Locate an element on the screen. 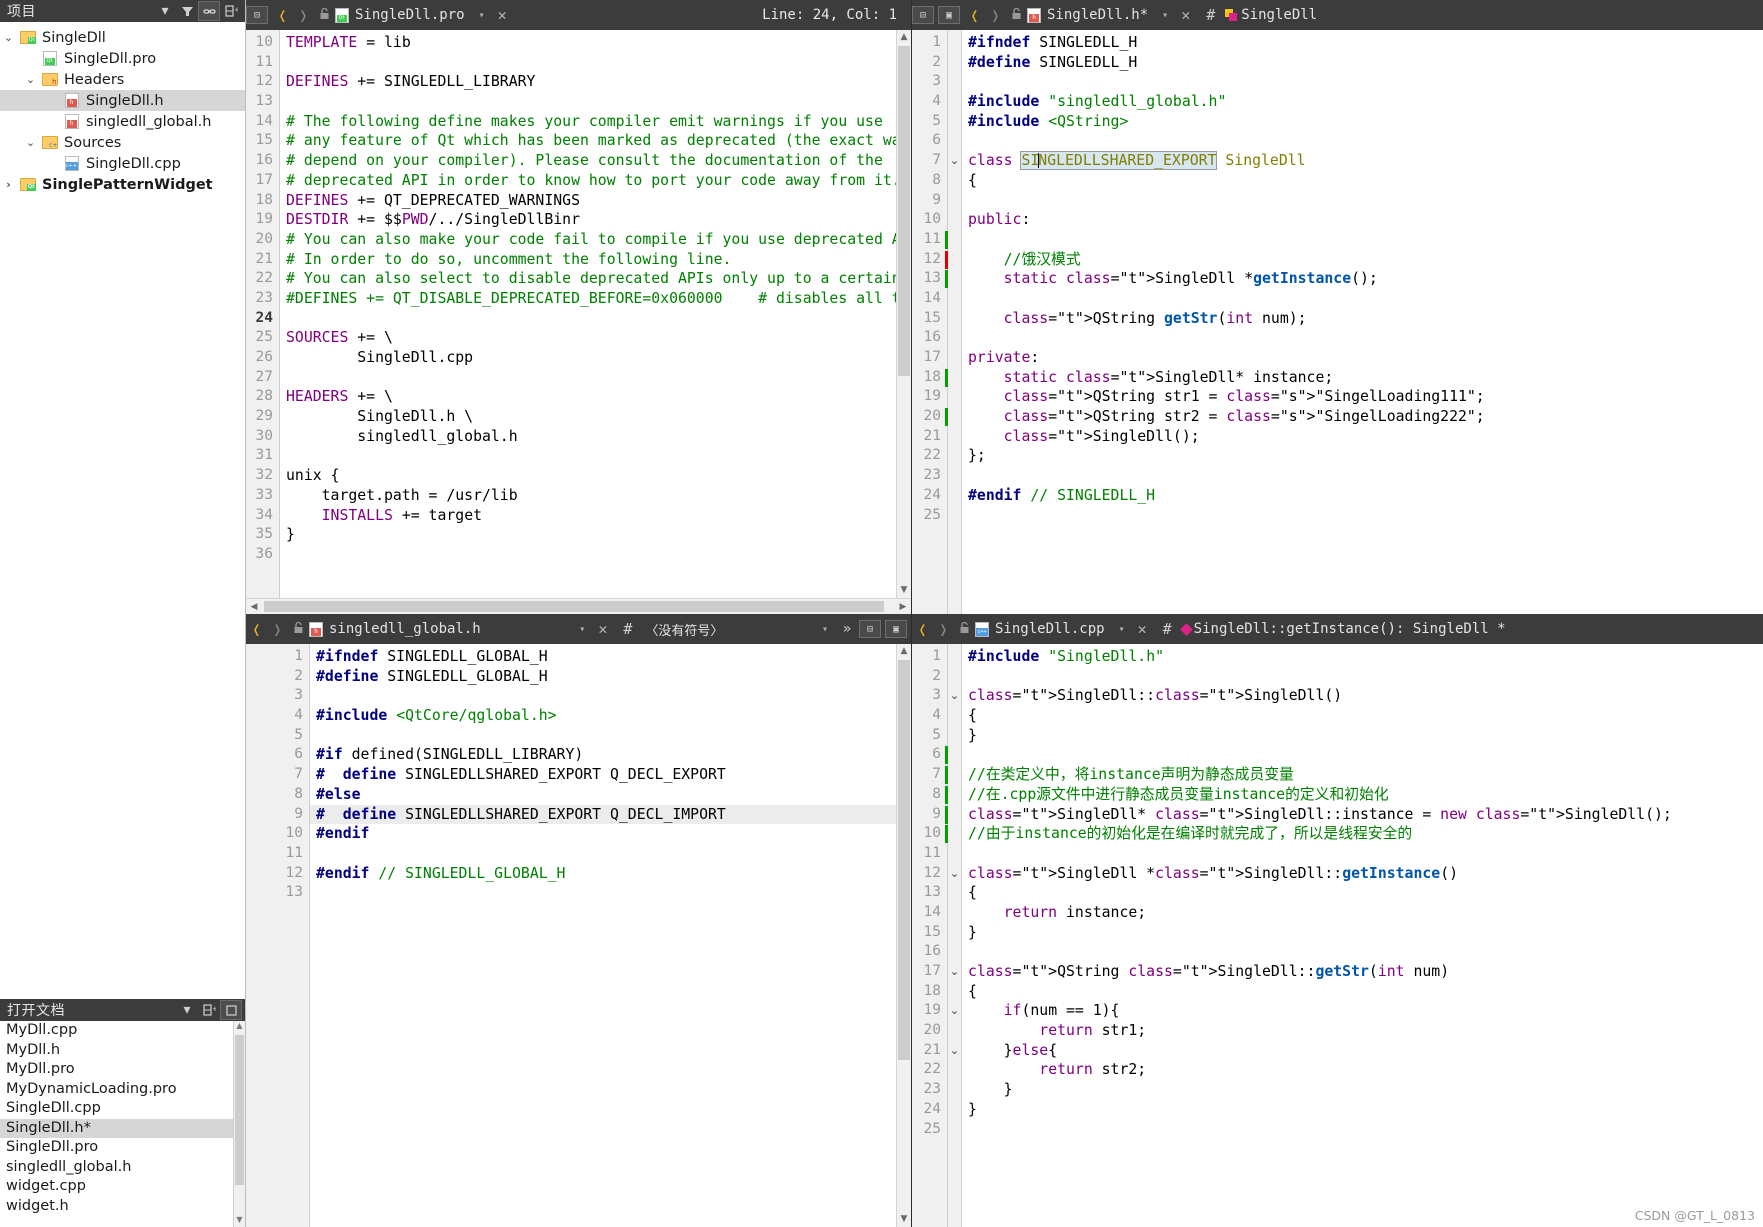 This screenshot has height=1227, width=1763. hash-icon: # is located at coordinates (1167, 629).